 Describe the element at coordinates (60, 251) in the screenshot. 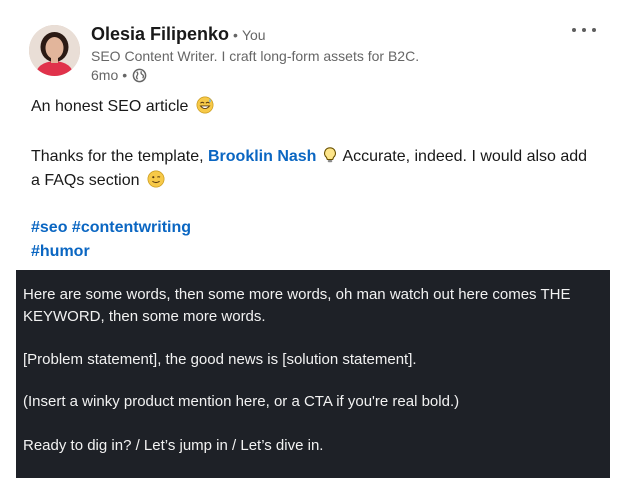

I see `hashtag-link: #humor` at that location.